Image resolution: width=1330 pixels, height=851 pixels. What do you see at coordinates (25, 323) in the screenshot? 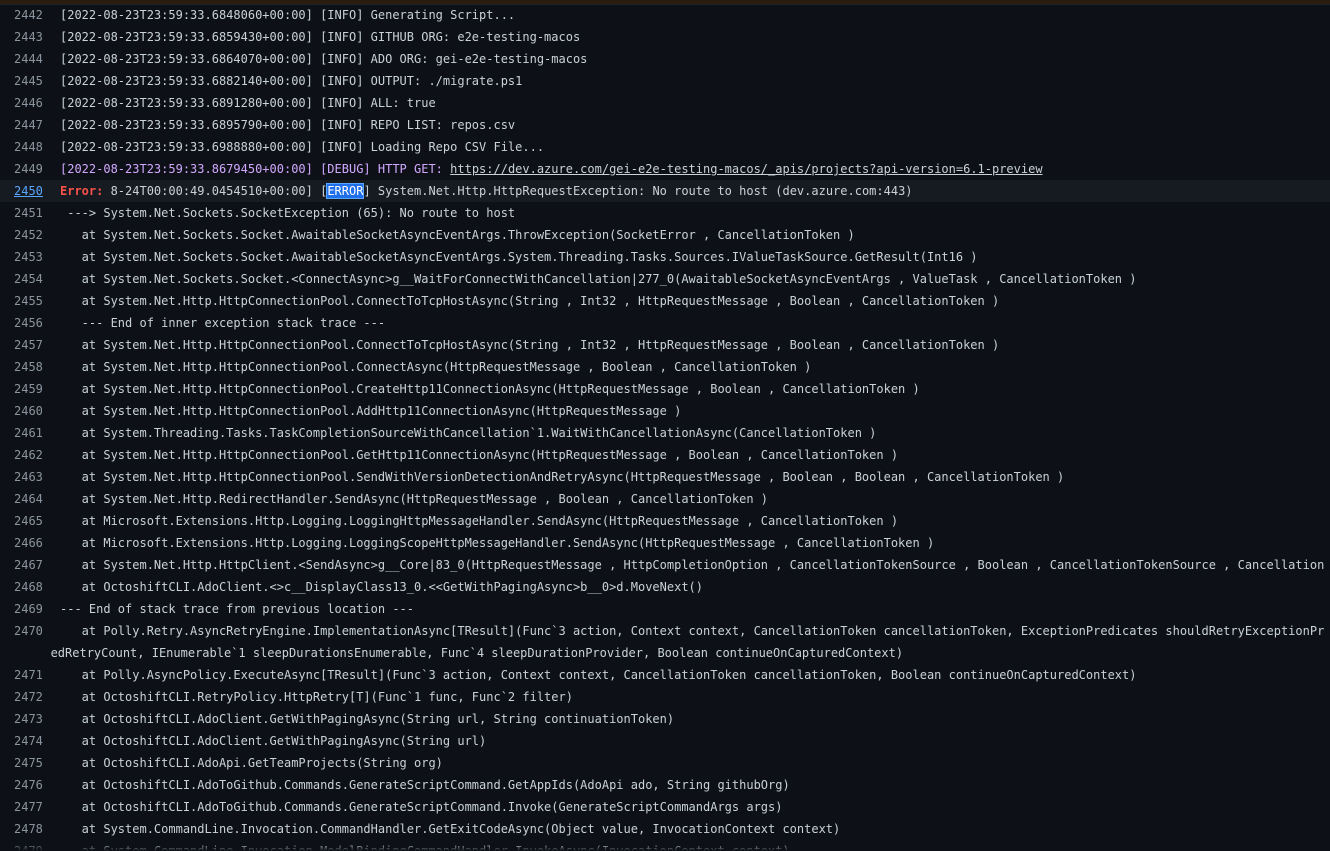
I see `line-number: 2456` at bounding box center [25, 323].